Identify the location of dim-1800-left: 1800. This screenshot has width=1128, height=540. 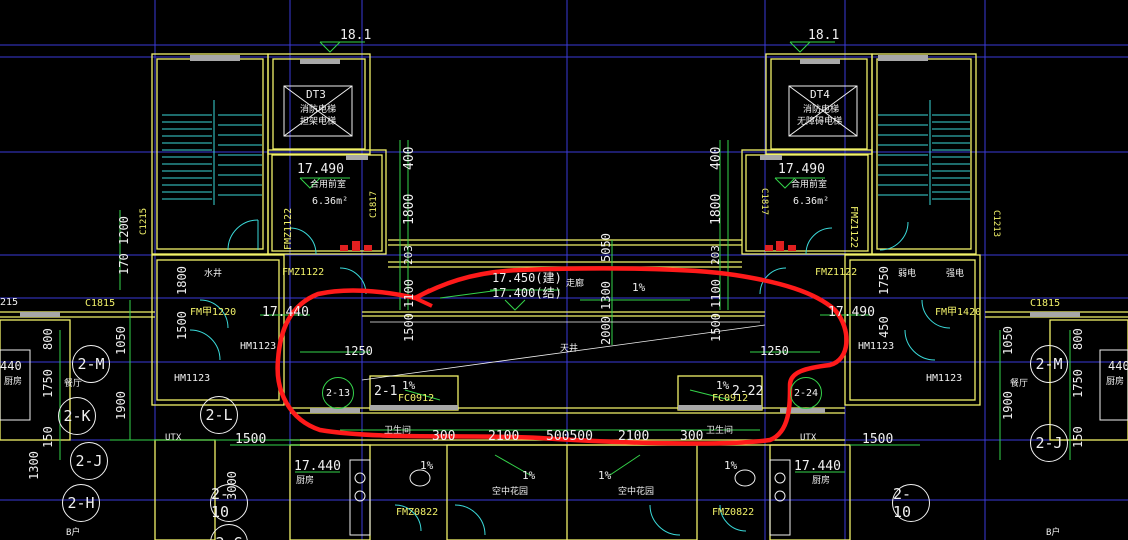
(409, 209).